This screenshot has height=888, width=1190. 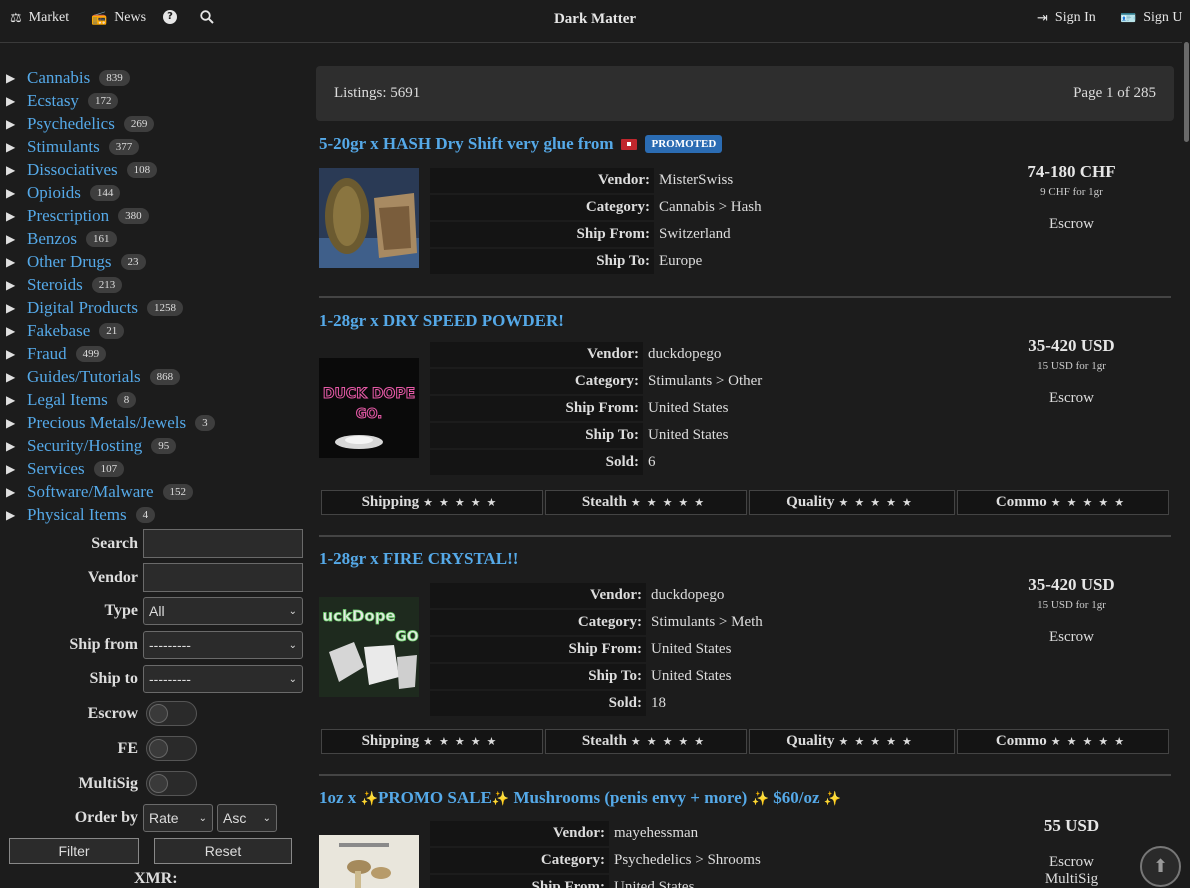 I want to click on ship-from-label: Ship from, so click(x=103, y=644).